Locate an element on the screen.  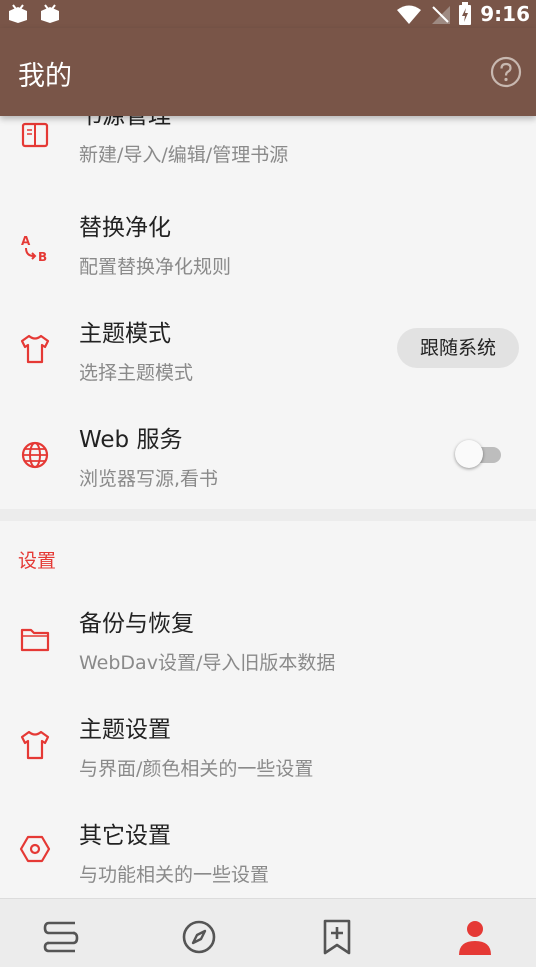
status-bar: 9:16 is located at coordinates (268, 14).